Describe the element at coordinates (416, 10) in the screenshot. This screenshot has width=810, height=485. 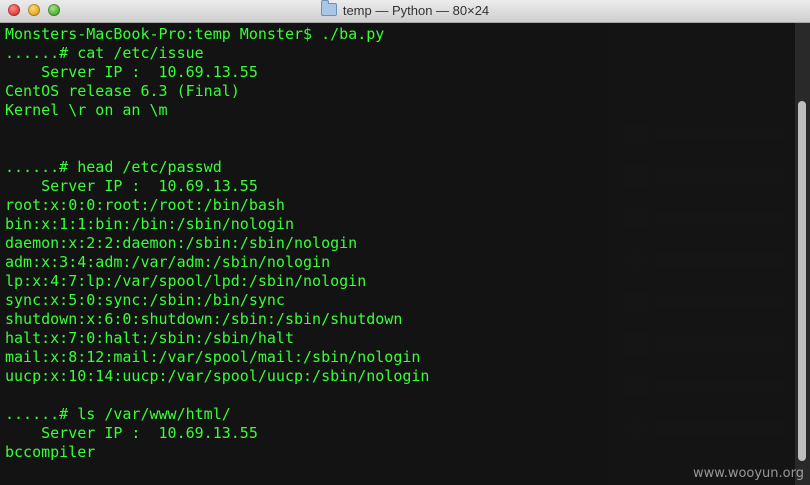
I see `window-title: temp — Python — 80×24` at that location.